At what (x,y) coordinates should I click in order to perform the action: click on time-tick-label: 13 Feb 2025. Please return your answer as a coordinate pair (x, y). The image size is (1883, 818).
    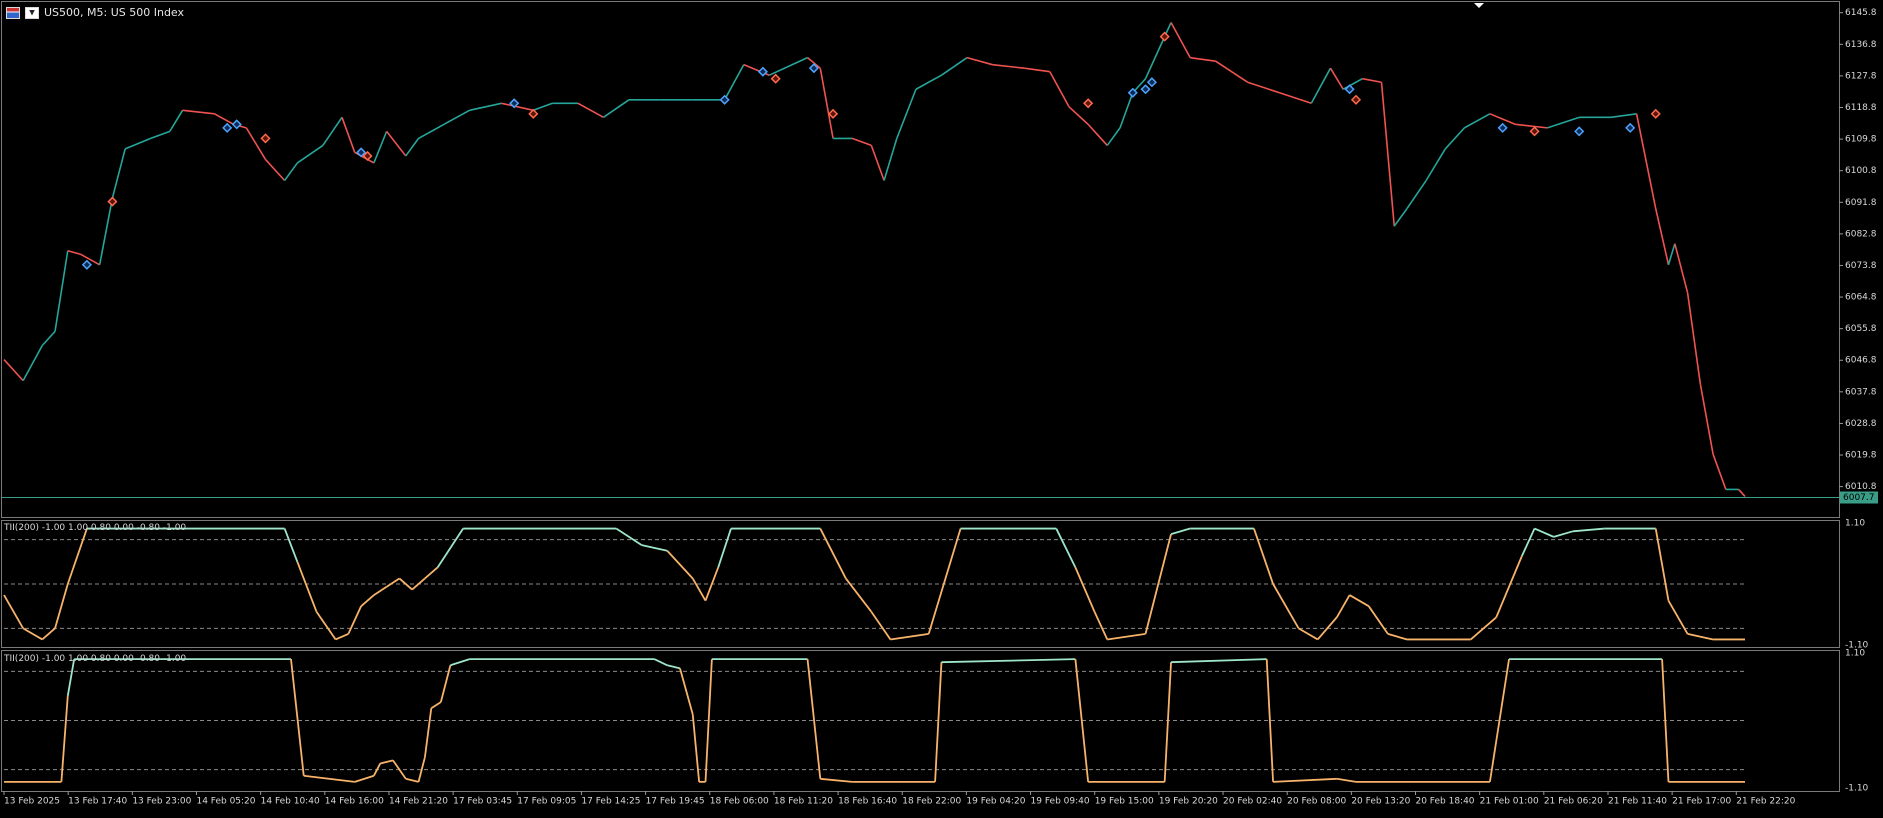
    Looking at the image, I should click on (32, 802).